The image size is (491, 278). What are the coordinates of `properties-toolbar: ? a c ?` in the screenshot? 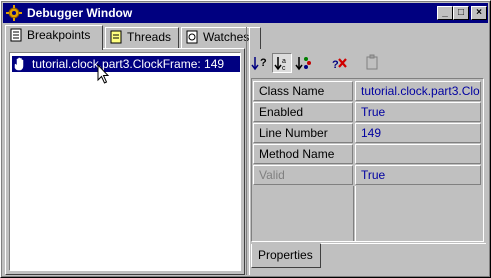 It's located at (368, 64).